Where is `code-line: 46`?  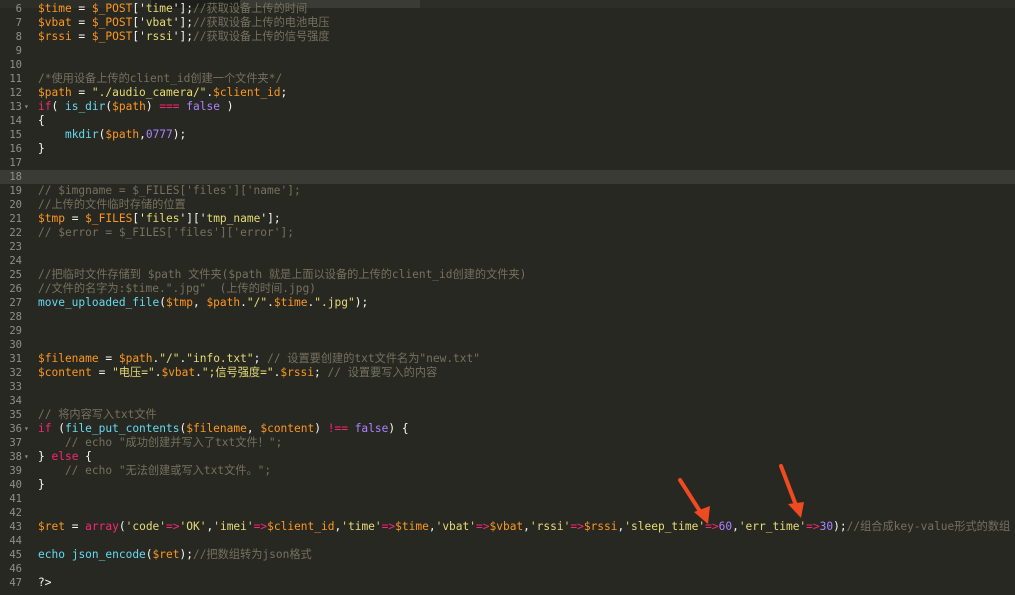
code-line: 46 is located at coordinates (507, 569).